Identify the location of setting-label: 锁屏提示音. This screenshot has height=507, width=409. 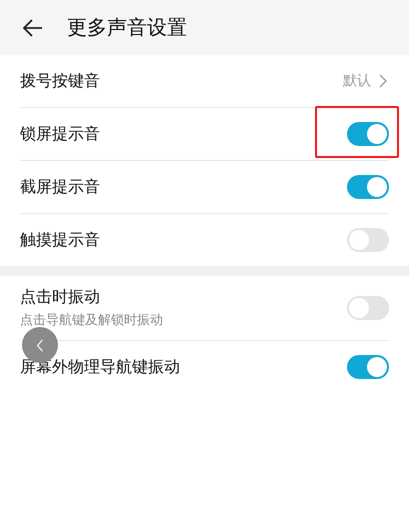
(60, 134).